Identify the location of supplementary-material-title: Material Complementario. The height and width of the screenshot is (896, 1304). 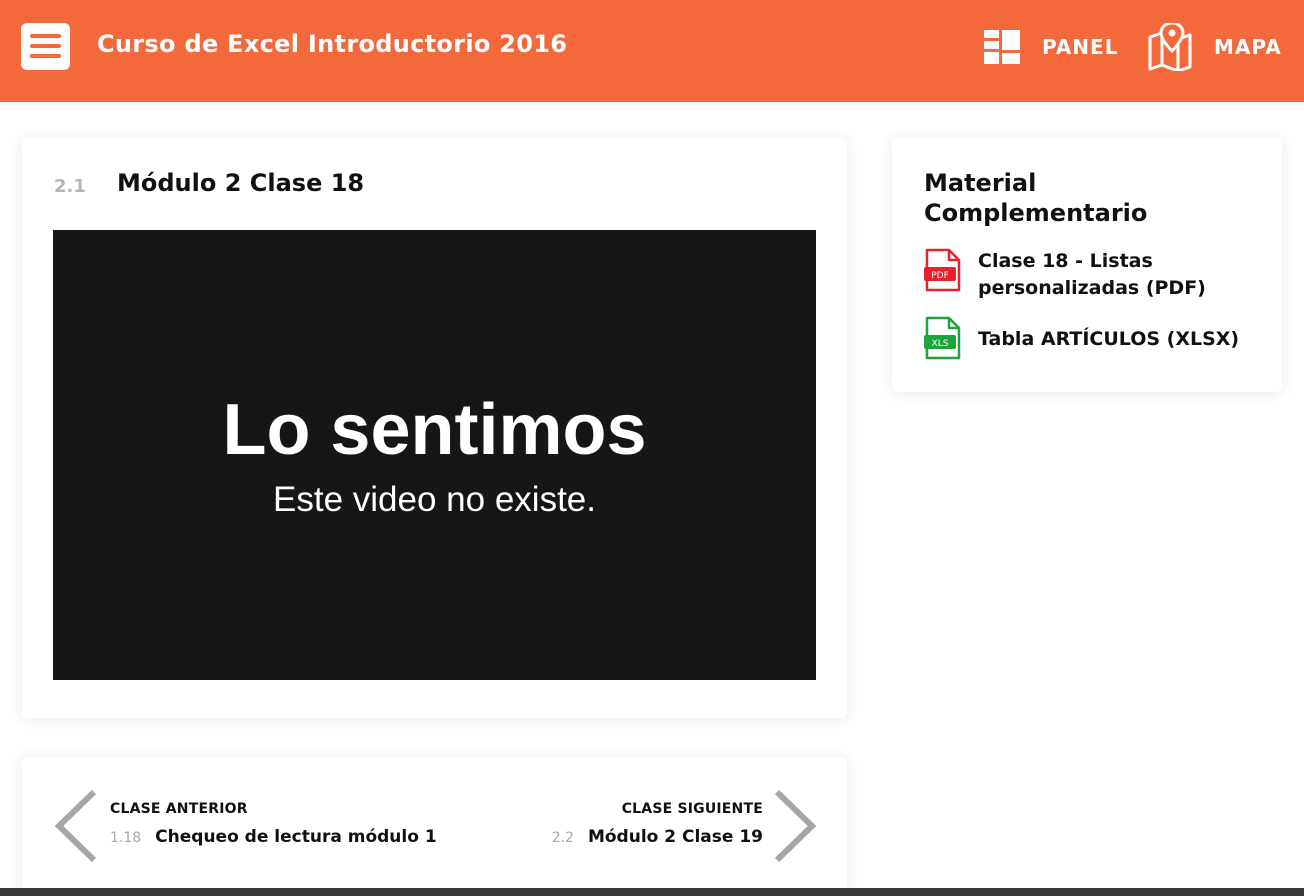
(1036, 198).